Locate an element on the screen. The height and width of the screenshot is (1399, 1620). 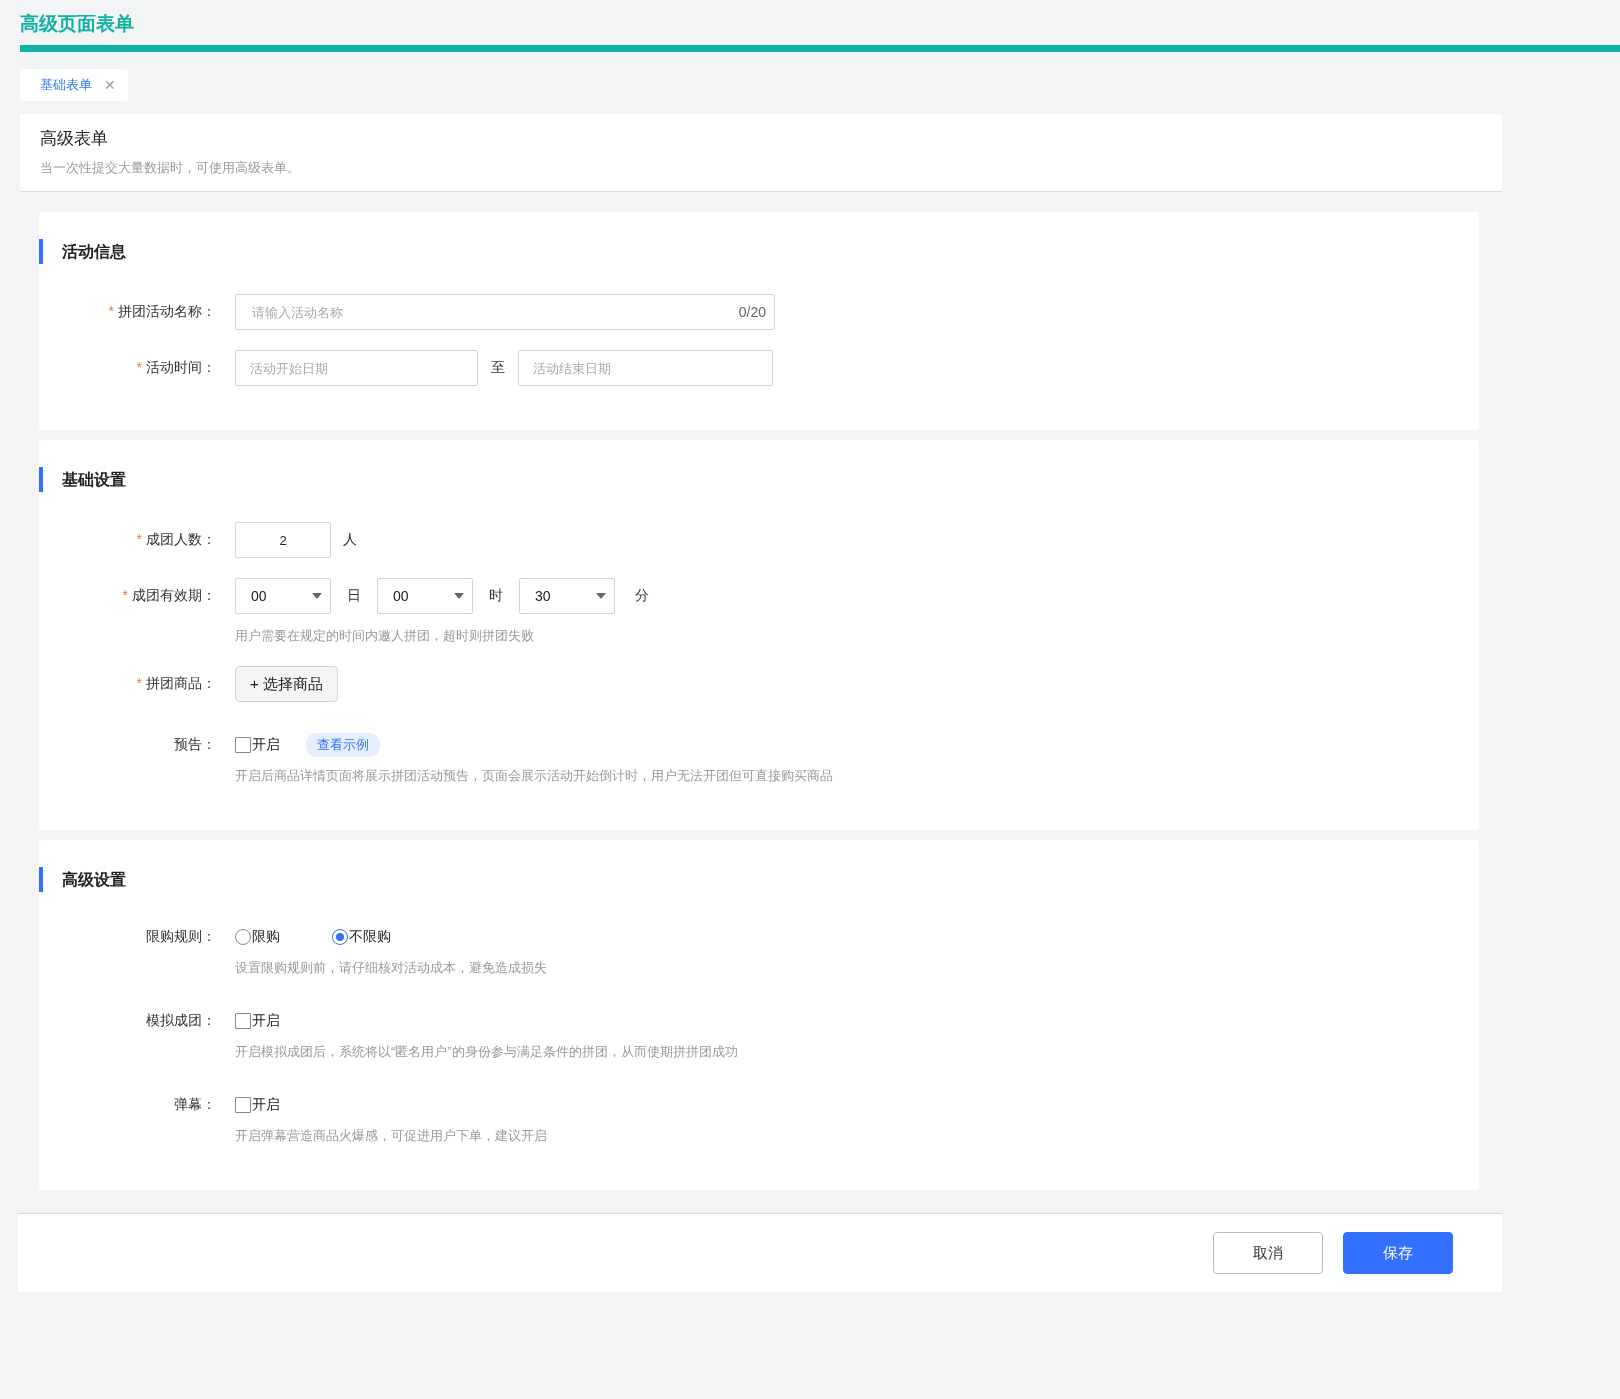
field-label: 模拟成团： is located at coordinates (180, 1021).